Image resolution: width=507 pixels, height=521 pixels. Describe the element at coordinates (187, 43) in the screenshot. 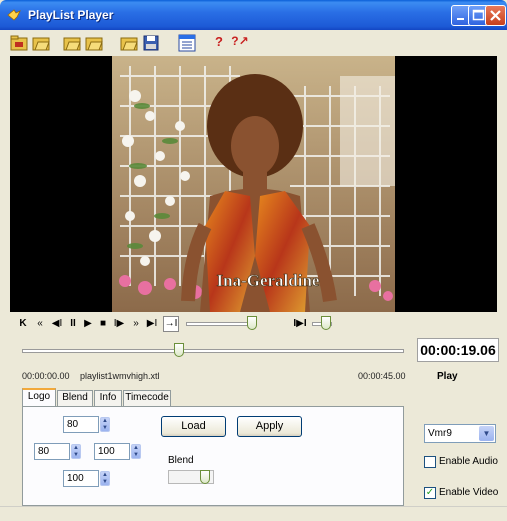

I see `list-icon` at that location.